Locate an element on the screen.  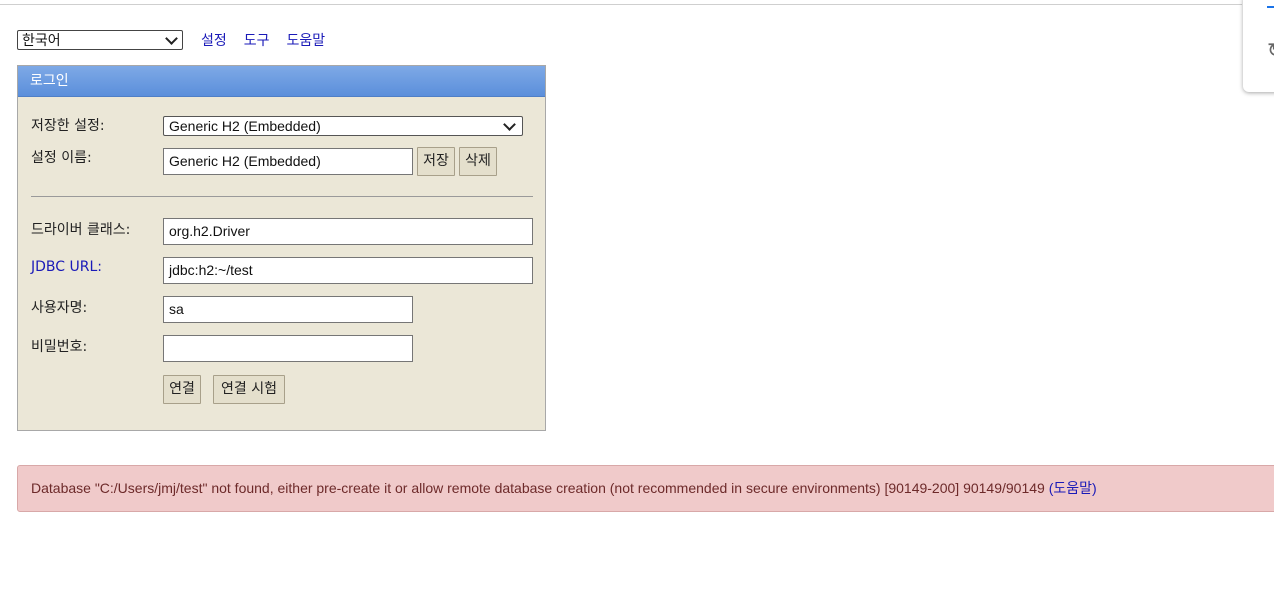
driver-class-label: 드라이버 클래스: is located at coordinates (81, 230).